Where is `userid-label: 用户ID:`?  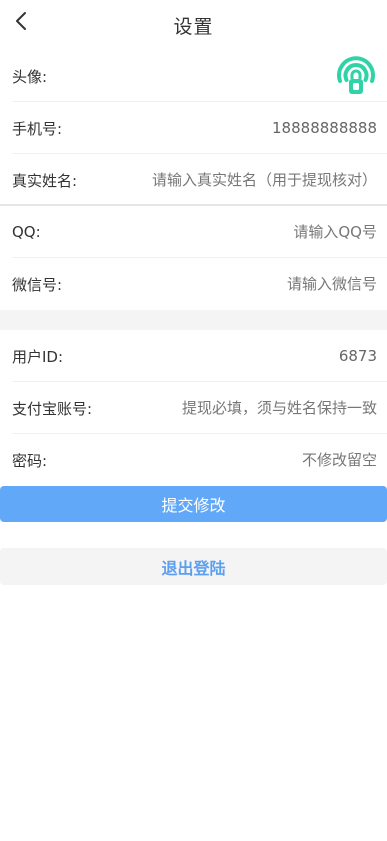 userid-label: 用户ID: is located at coordinates (38, 356).